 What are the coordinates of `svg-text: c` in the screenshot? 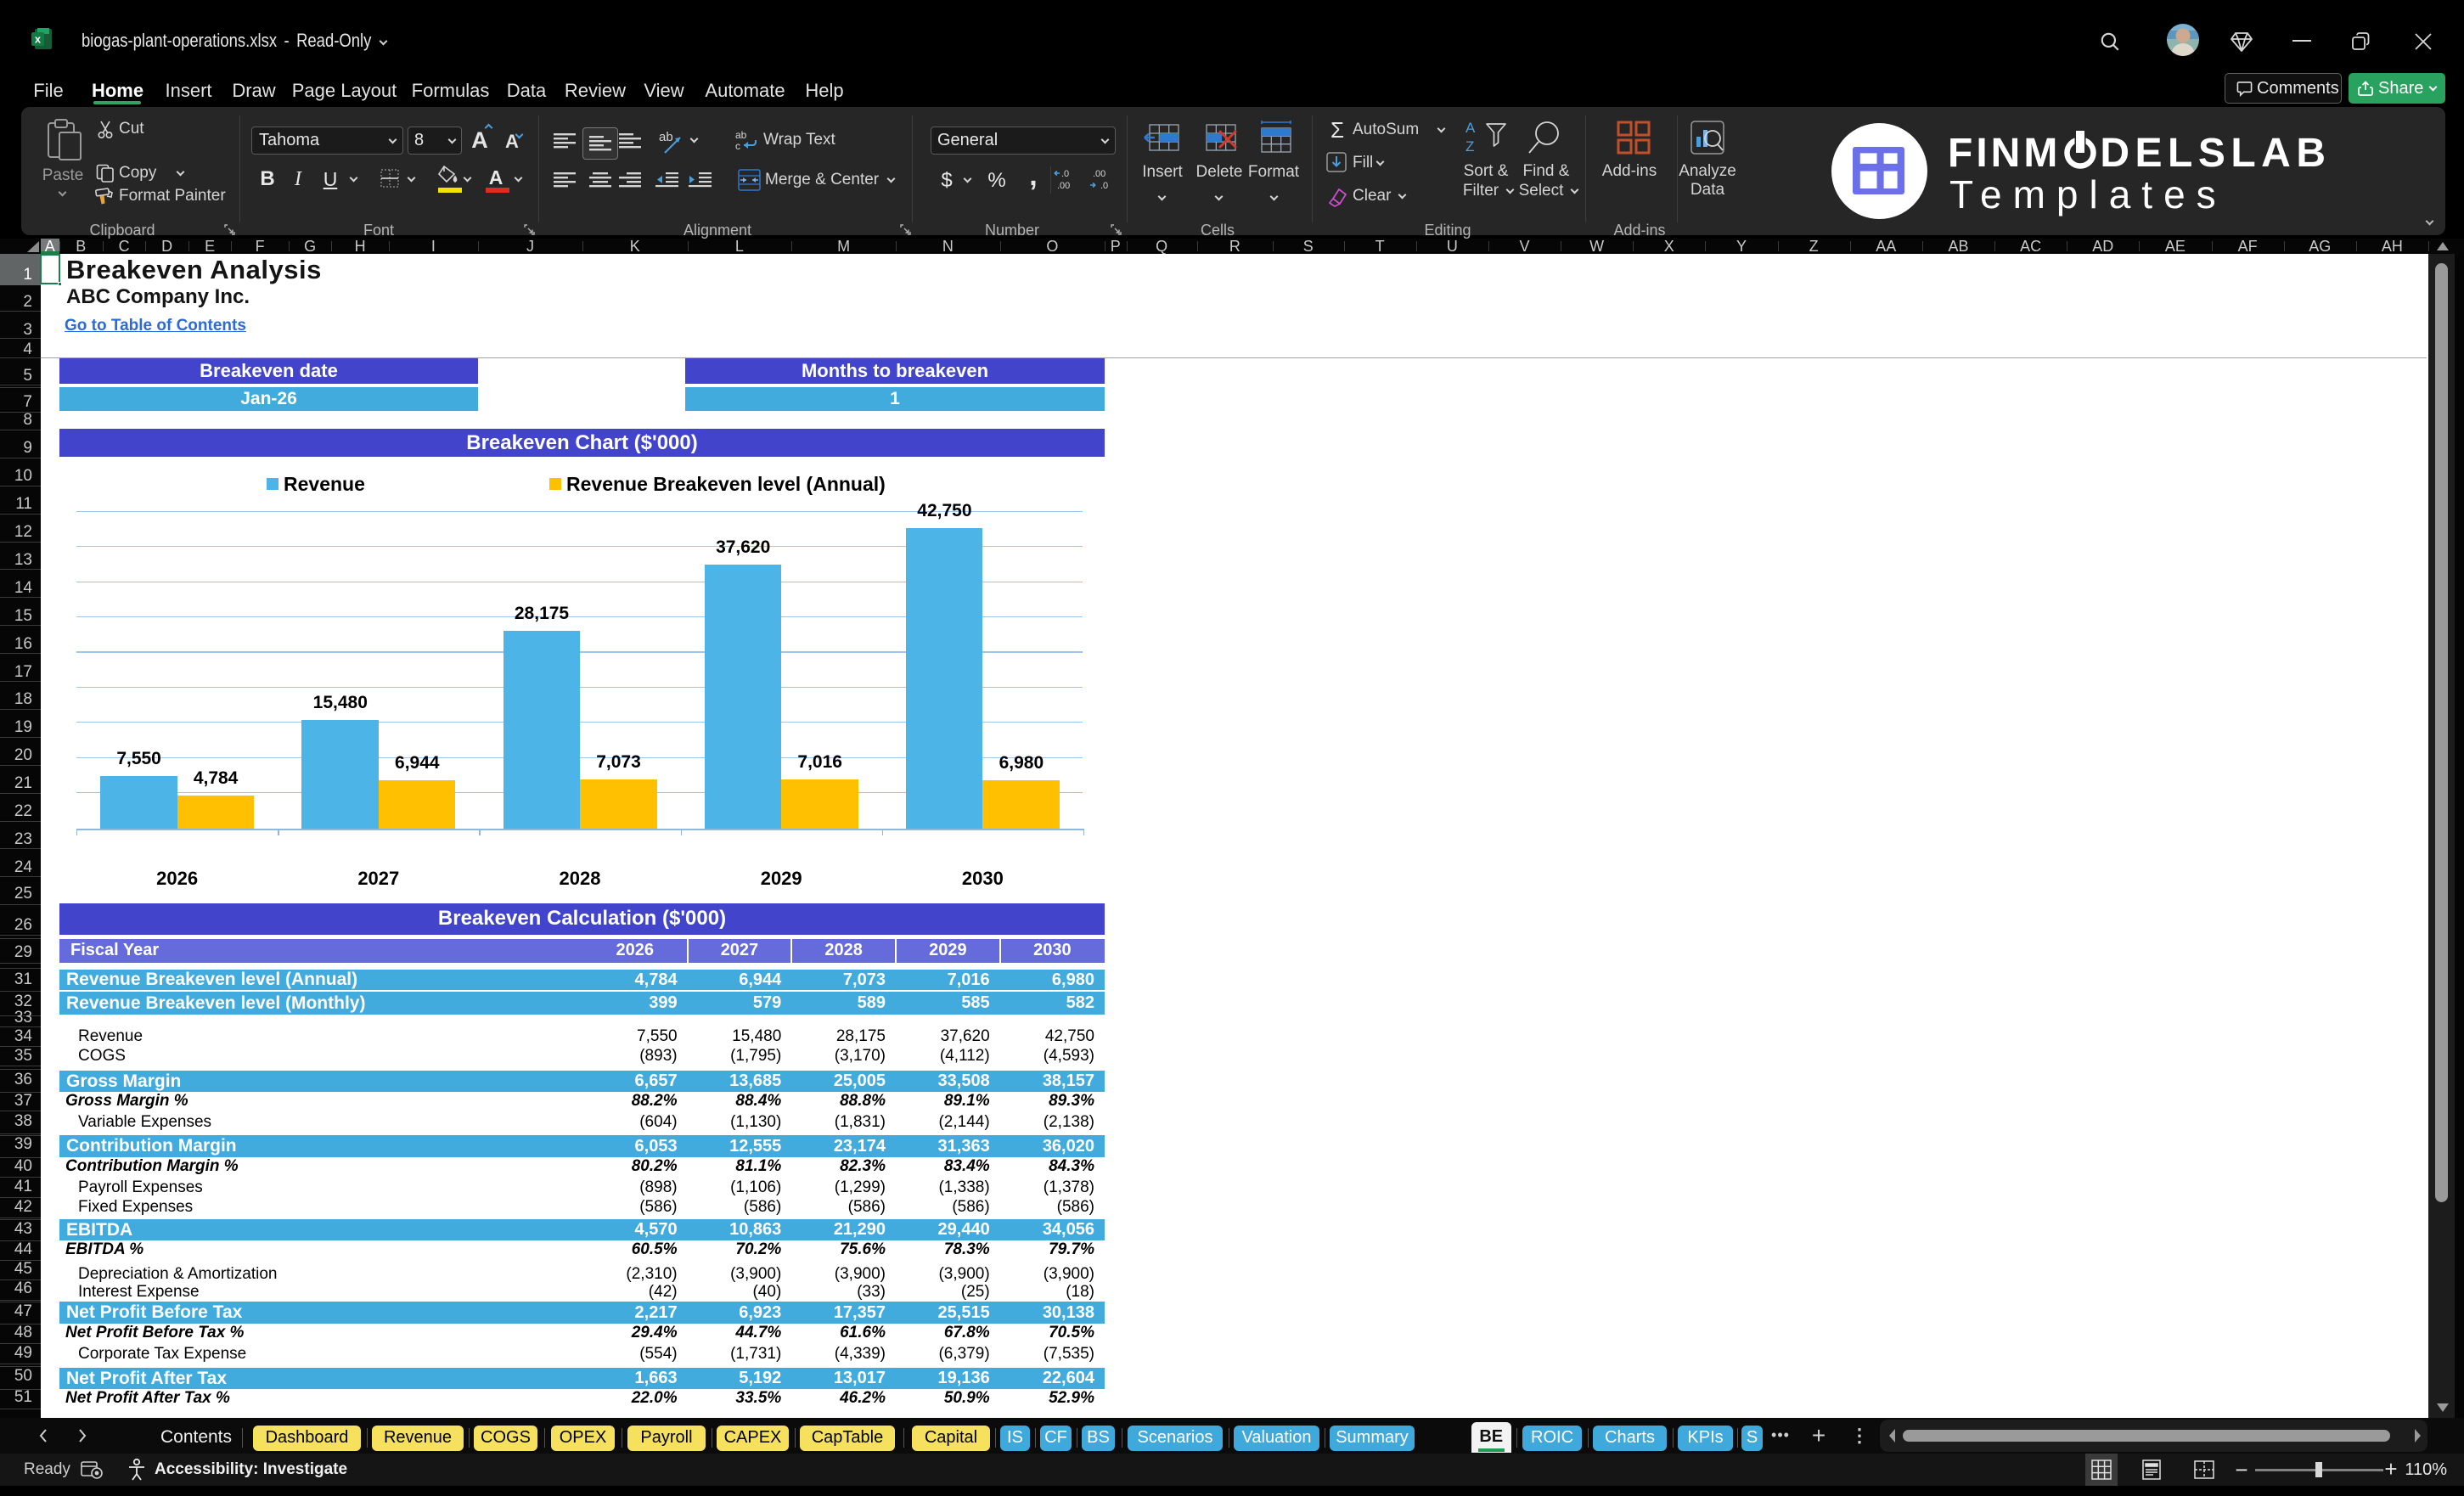 It's located at (737, 146).